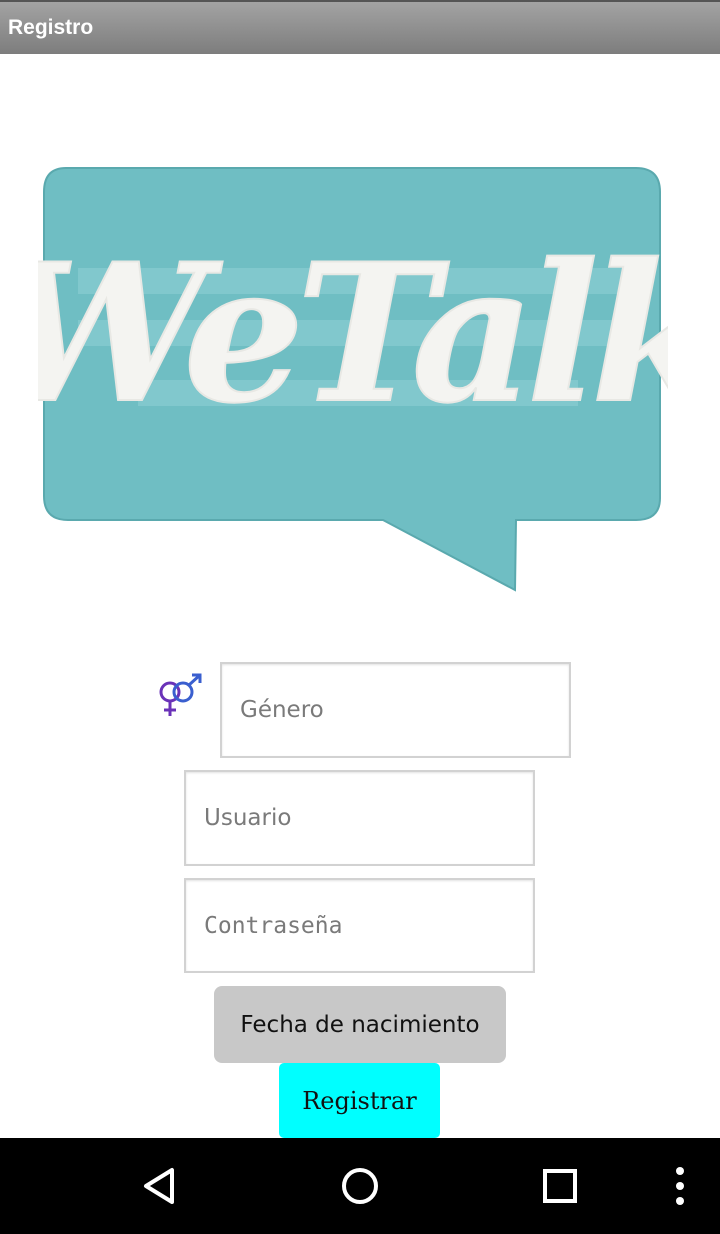 The height and width of the screenshot is (1234, 720). What do you see at coordinates (359, 818) in the screenshot?
I see `usuario-input` at bounding box center [359, 818].